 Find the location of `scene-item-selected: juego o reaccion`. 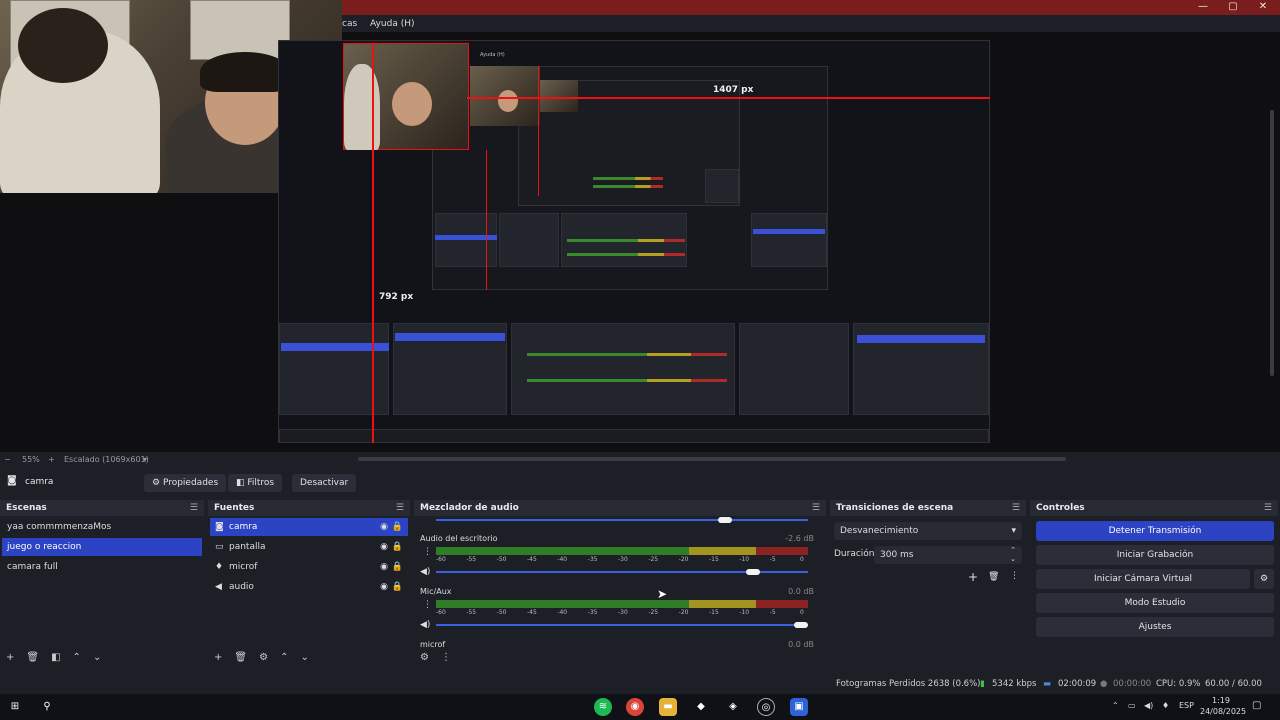

scene-item-selected: juego o reaccion is located at coordinates (102, 547).